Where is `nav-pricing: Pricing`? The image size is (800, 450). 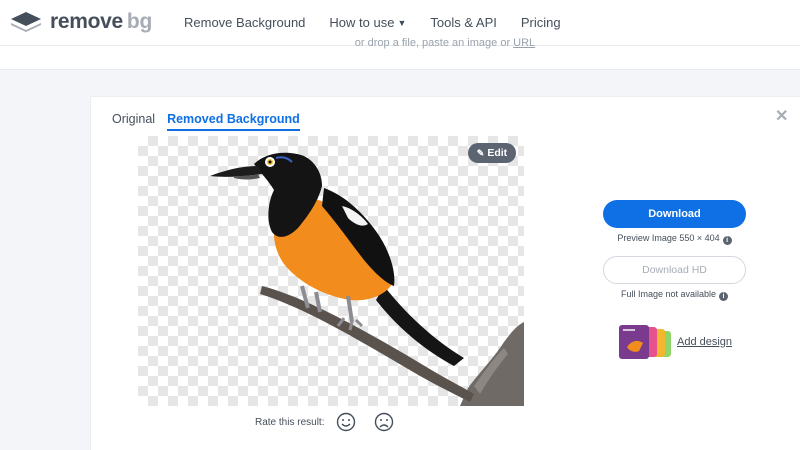 nav-pricing: Pricing is located at coordinates (541, 22).